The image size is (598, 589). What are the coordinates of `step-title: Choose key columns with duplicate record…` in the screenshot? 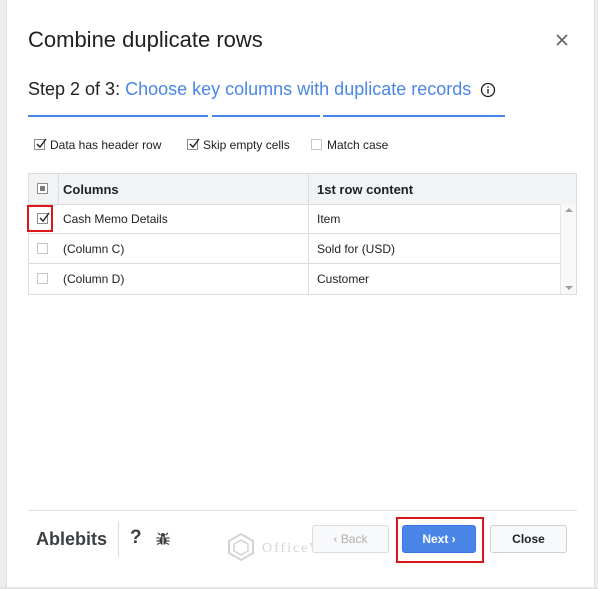 It's located at (298, 89).